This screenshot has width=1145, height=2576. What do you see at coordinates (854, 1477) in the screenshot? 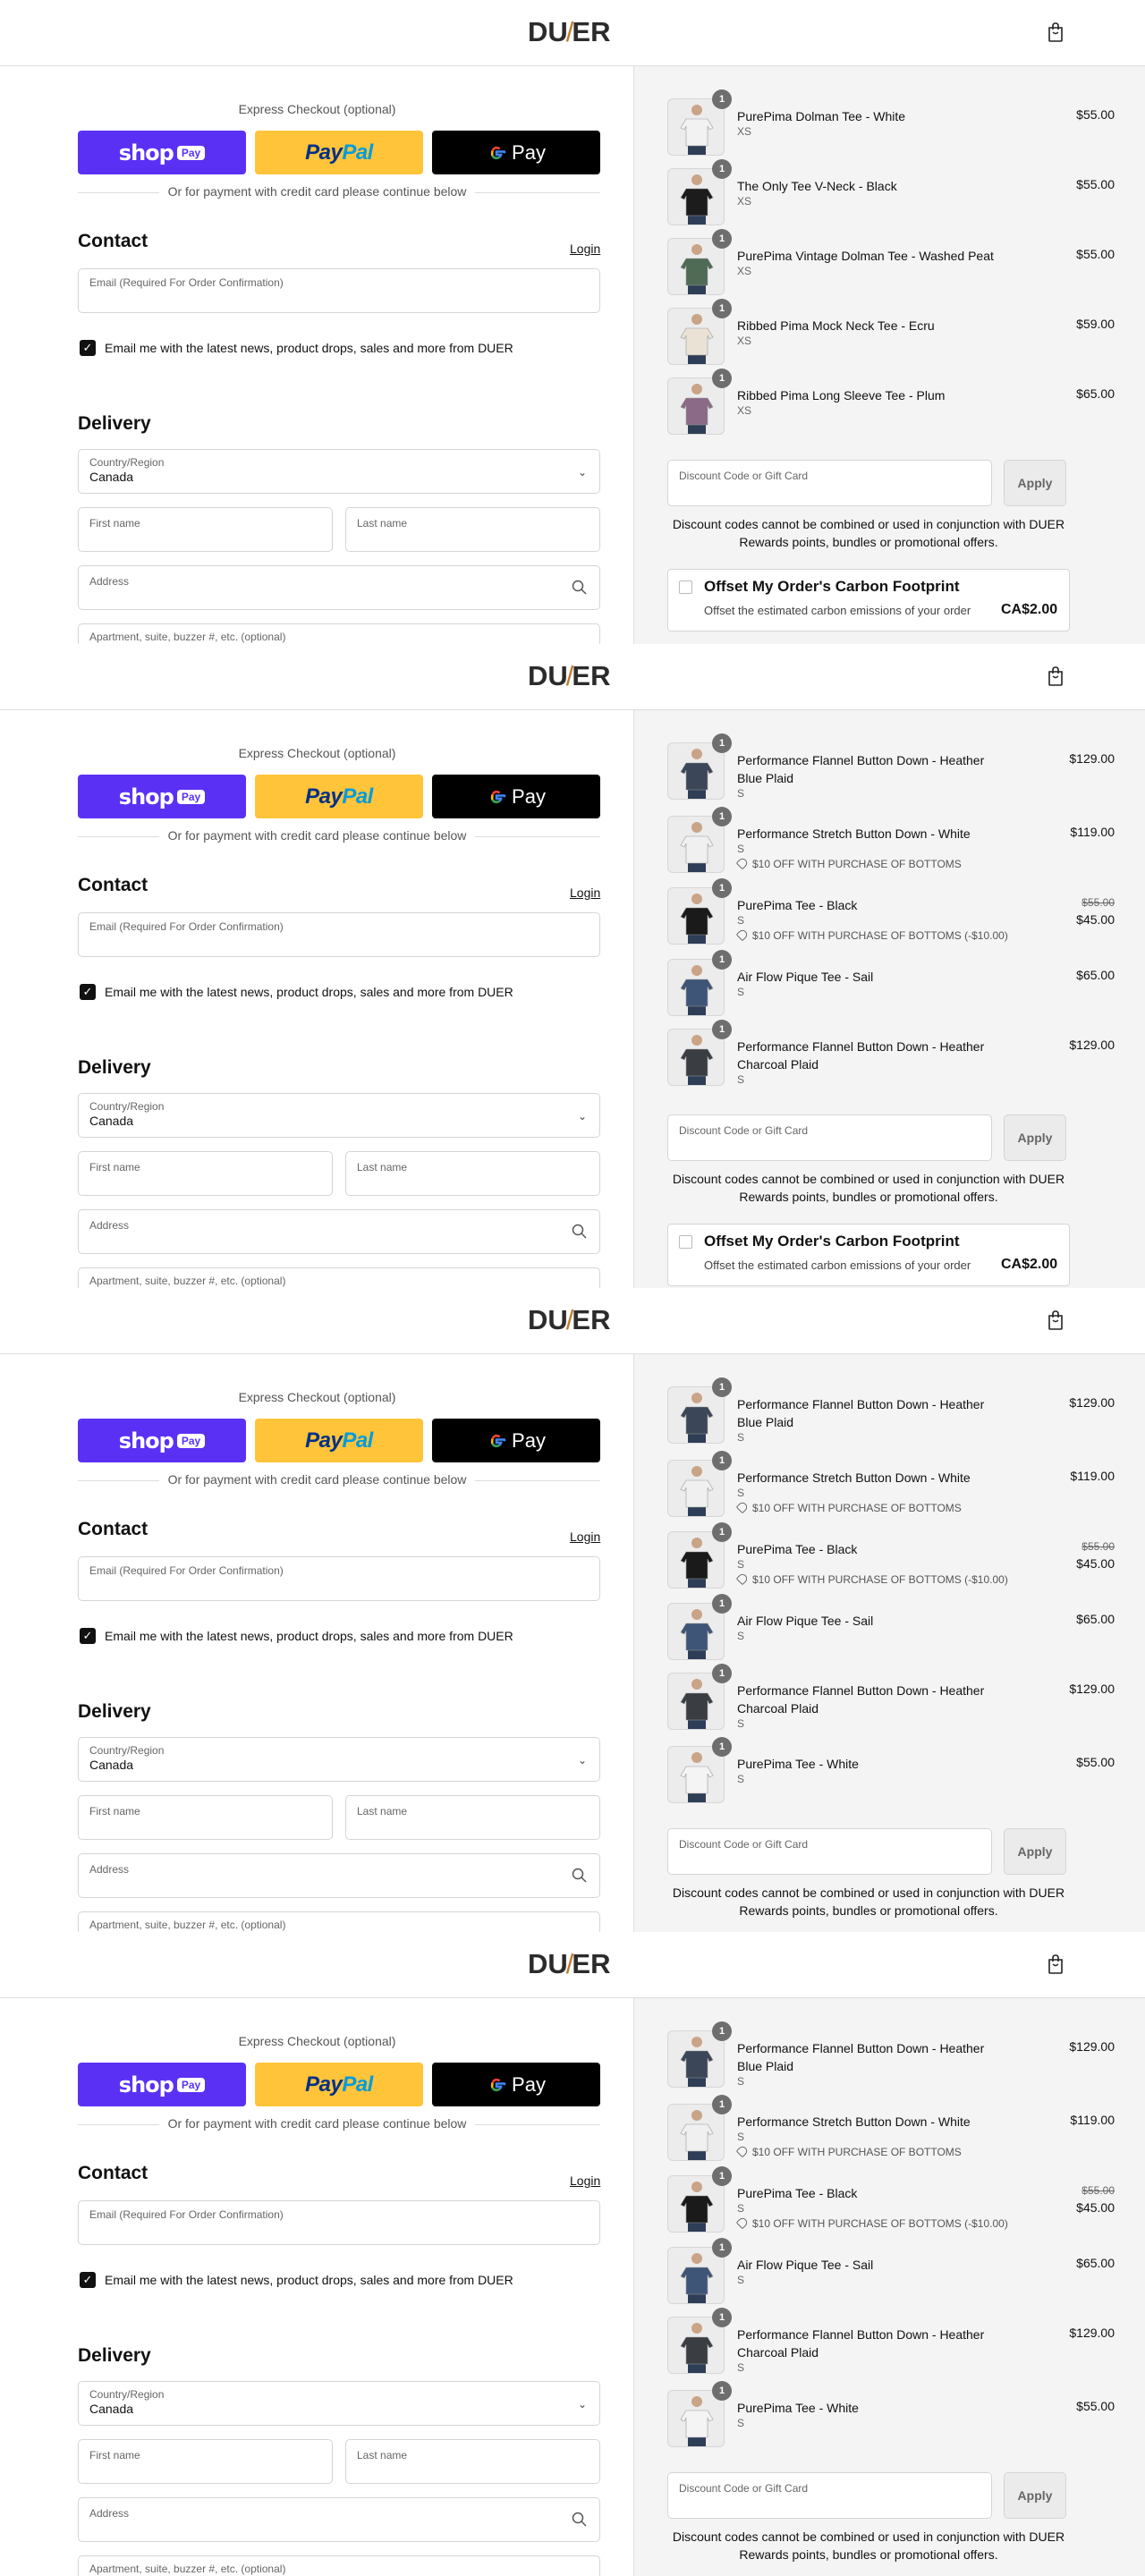
I see `item-name: Performance Stretch Button Down - White` at bounding box center [854, 1477].